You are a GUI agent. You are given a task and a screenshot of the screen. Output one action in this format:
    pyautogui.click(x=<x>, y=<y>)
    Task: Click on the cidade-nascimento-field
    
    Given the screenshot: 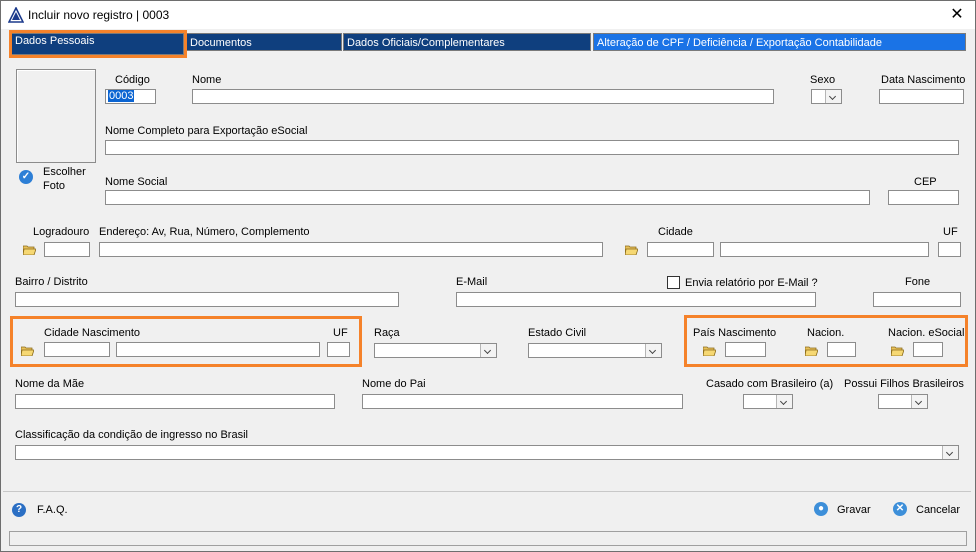 What is the action you would take?
    pyautogui.click(x=218, y=349)
    